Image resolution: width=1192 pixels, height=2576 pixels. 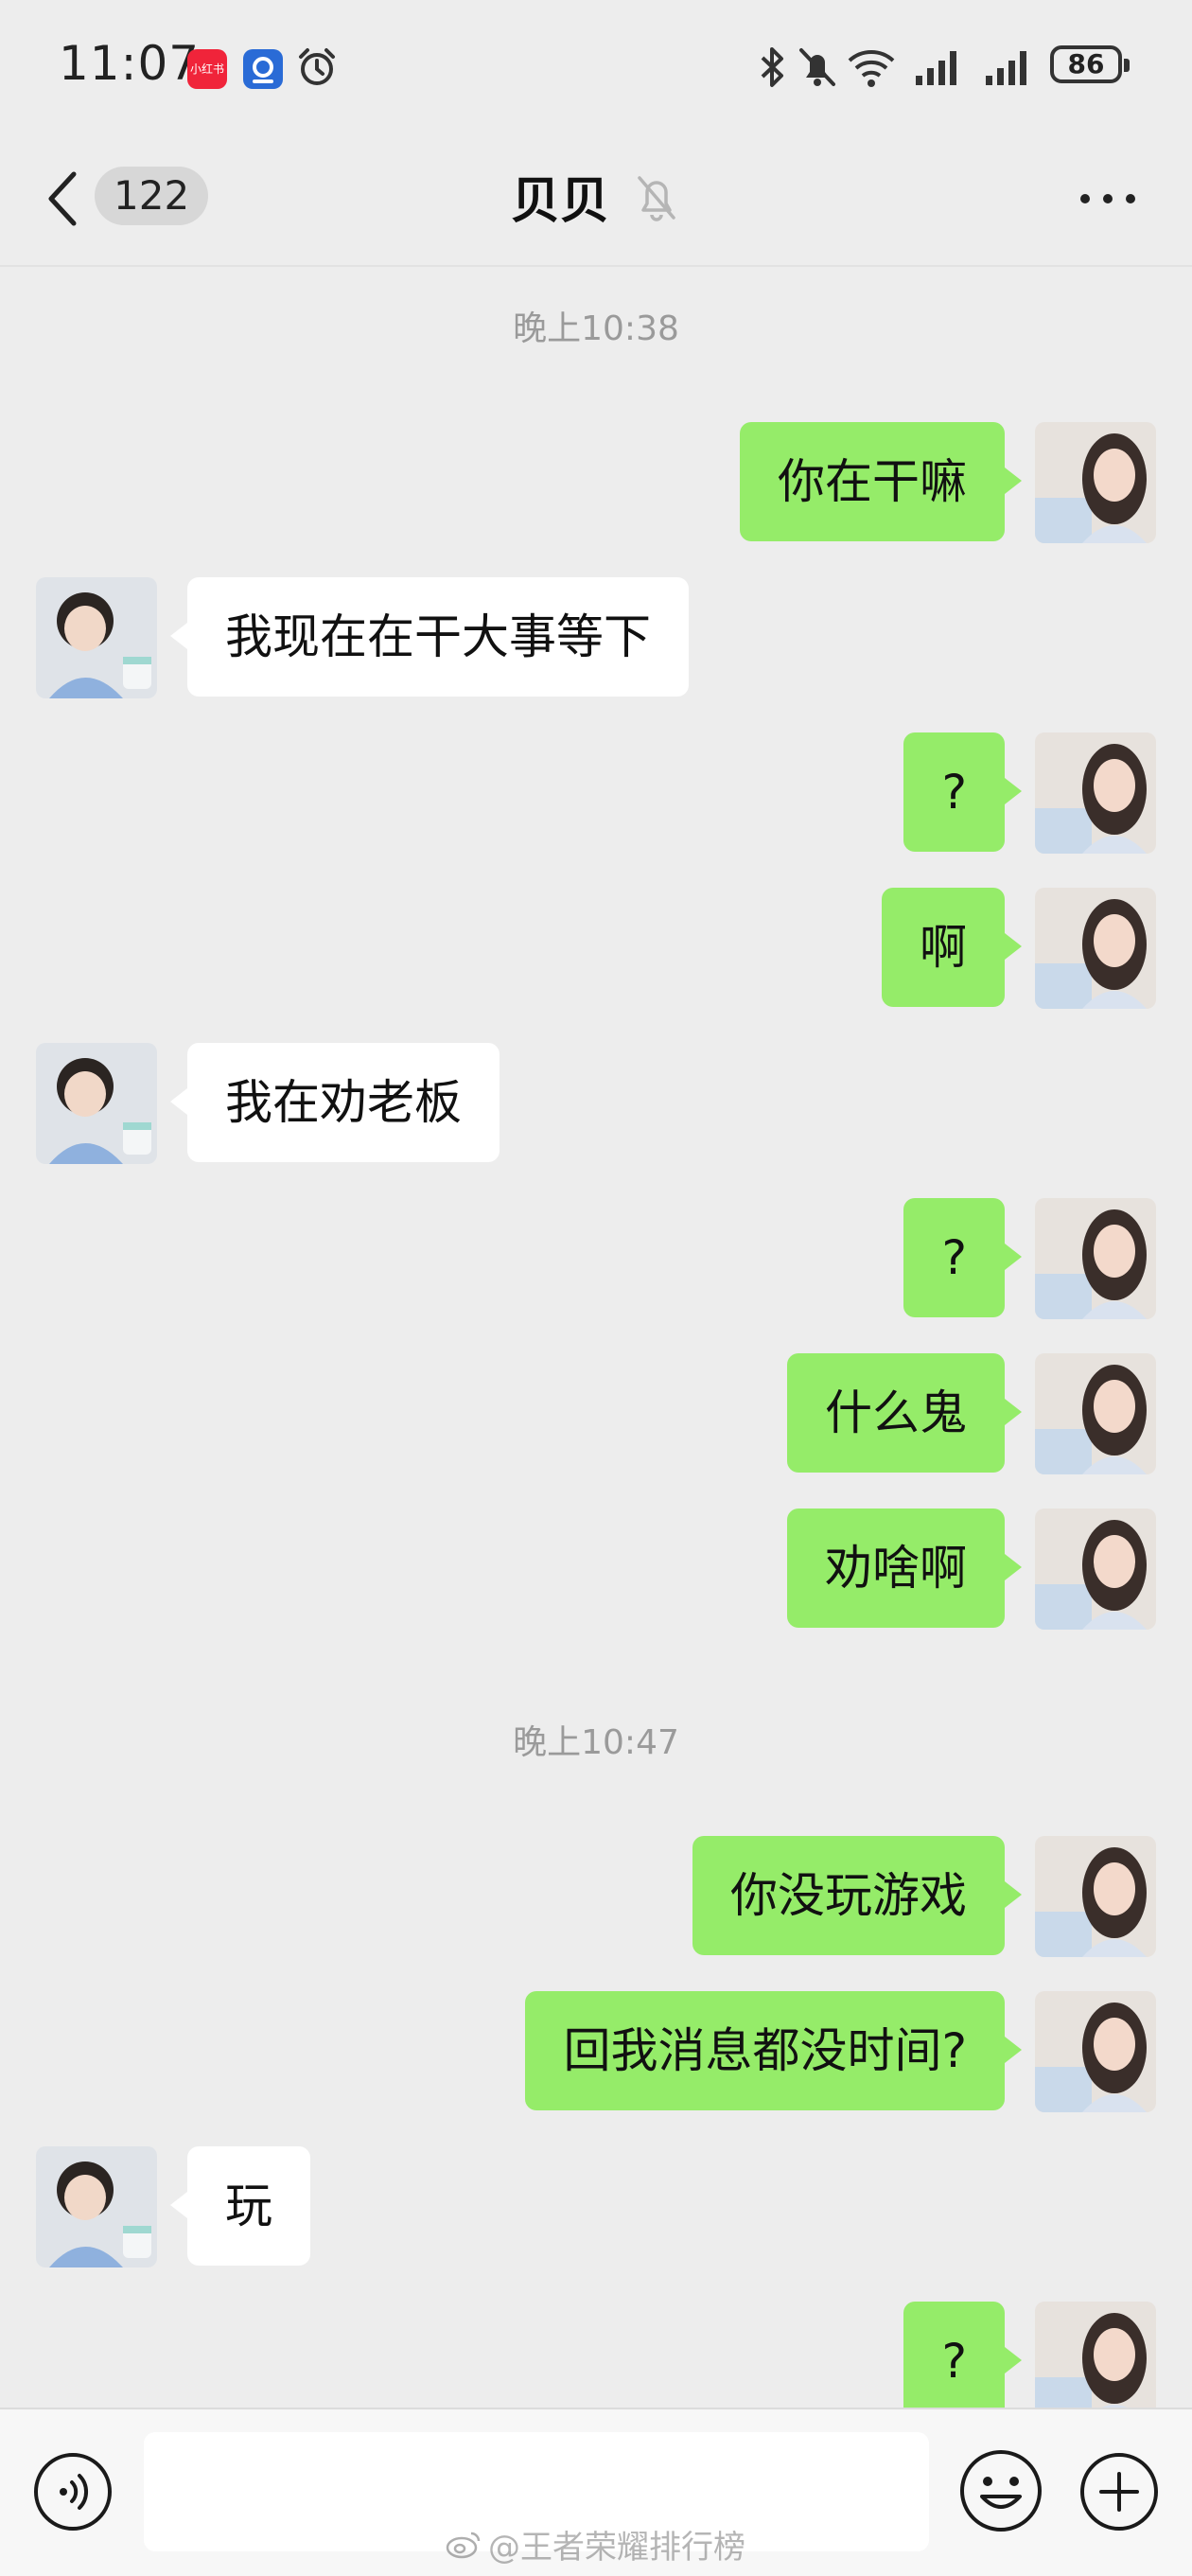 What do you see at coordinates (596, 1103) in the screenshot?
I see `message-row-incoming: 我在劝老板` at bounding box center [596, 1103].